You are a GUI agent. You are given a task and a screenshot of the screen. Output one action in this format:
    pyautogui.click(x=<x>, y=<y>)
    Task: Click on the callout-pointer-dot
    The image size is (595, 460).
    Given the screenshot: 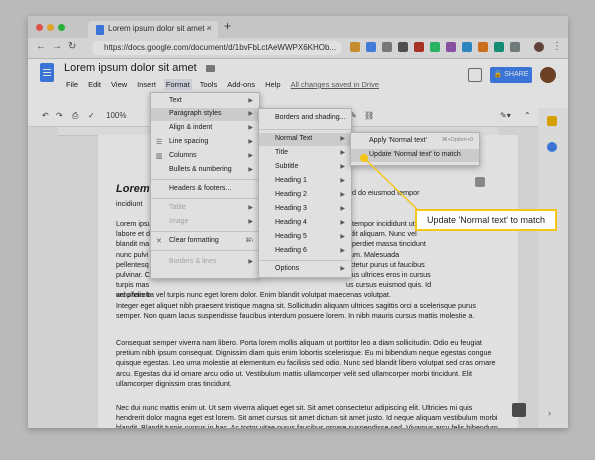 What is the action you would take?
    pyautogui.click(x=364, y=158)
    